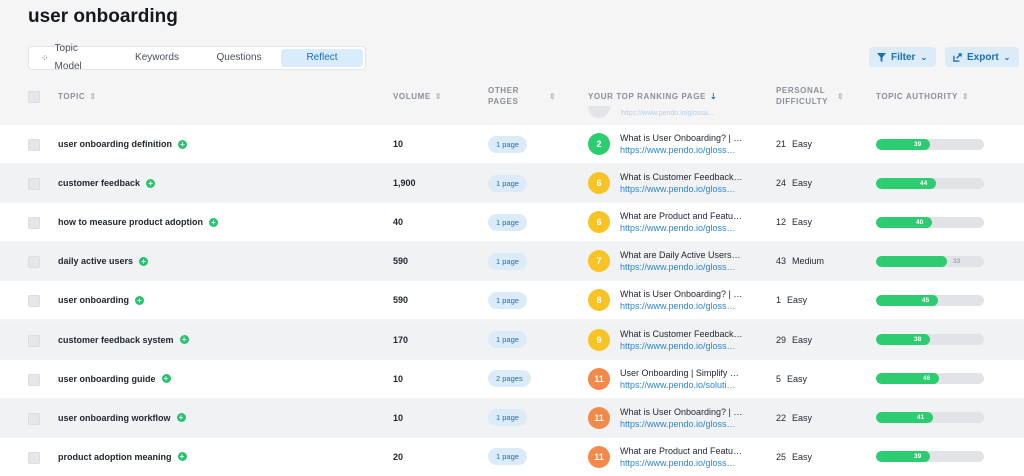 The height and width of the screenshot is (476, 1024). Describe the element at coordinates (599, 144) in the screenshot. I see `rank-badge: 2` at that location.